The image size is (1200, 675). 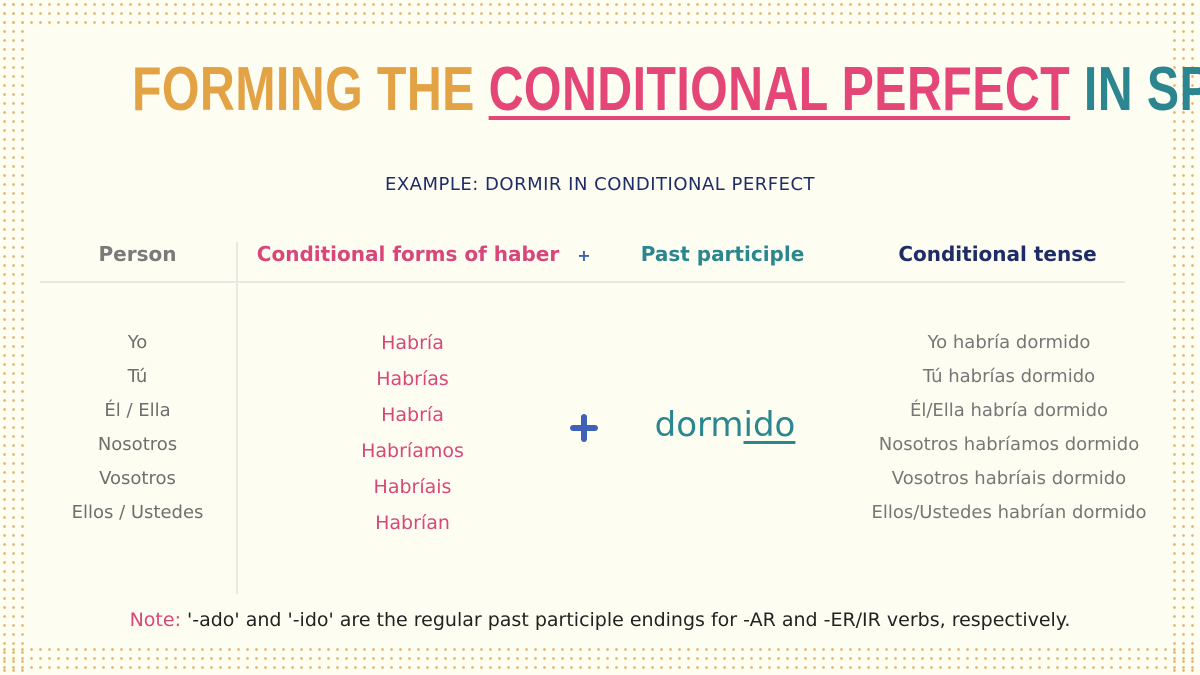 I want to click on plus-icon, so click(x=585, y=428).